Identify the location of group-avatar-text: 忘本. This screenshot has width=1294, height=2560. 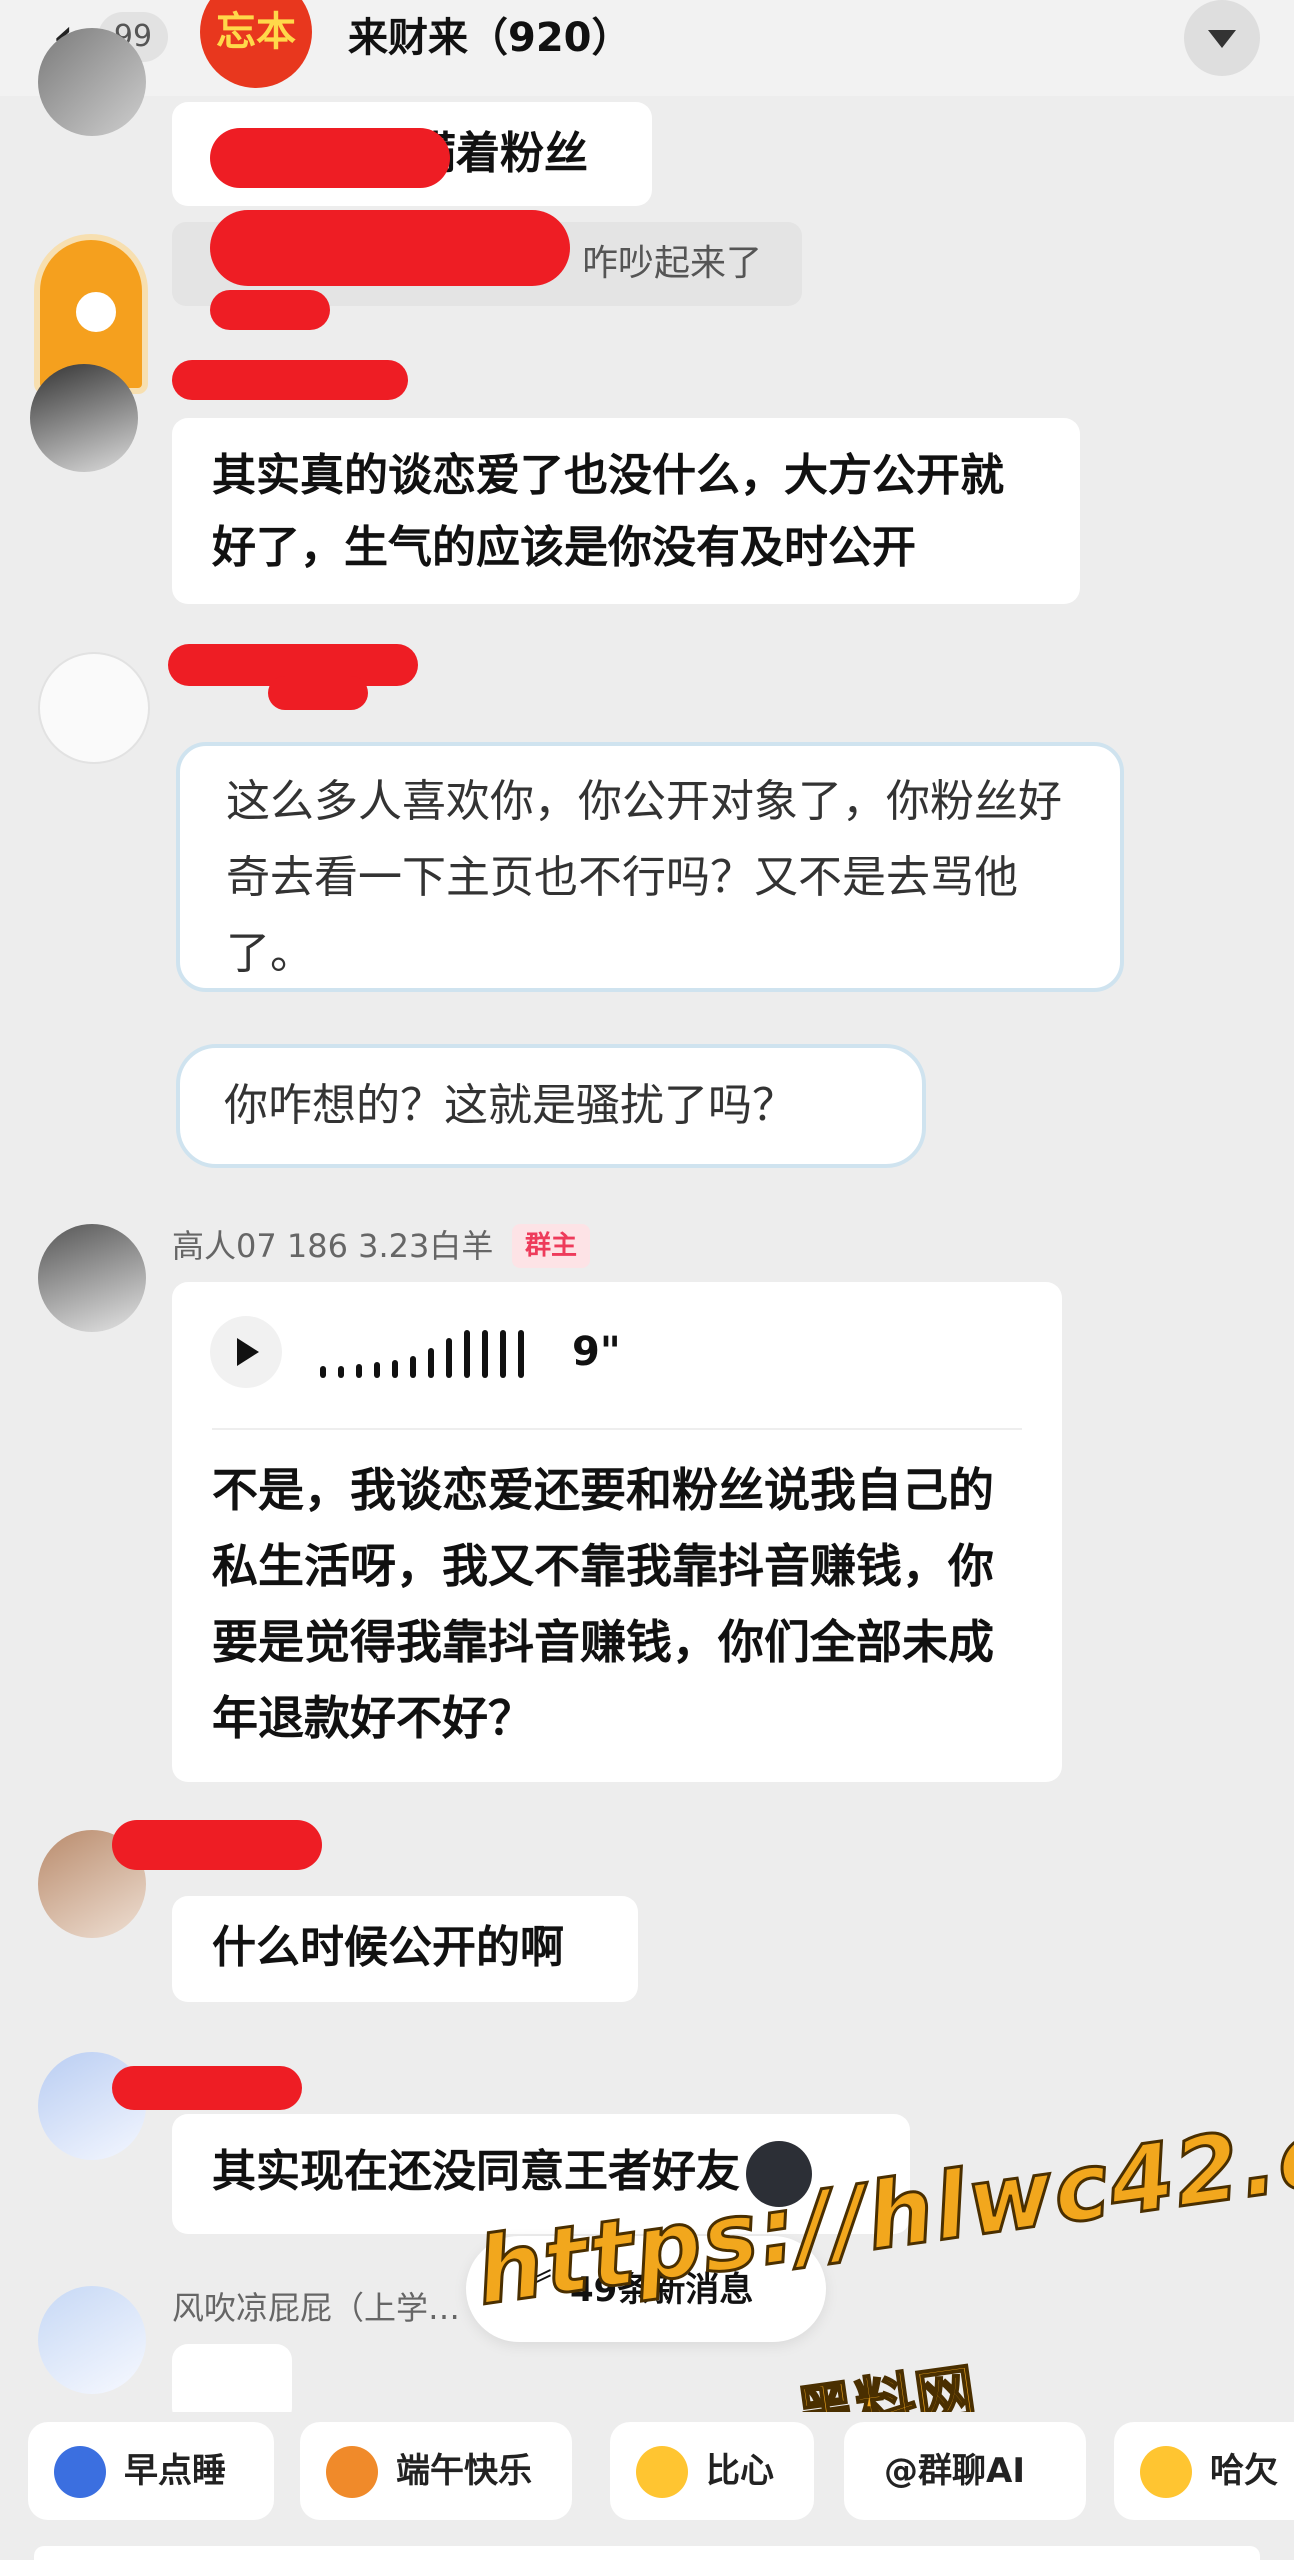
(256, 32).